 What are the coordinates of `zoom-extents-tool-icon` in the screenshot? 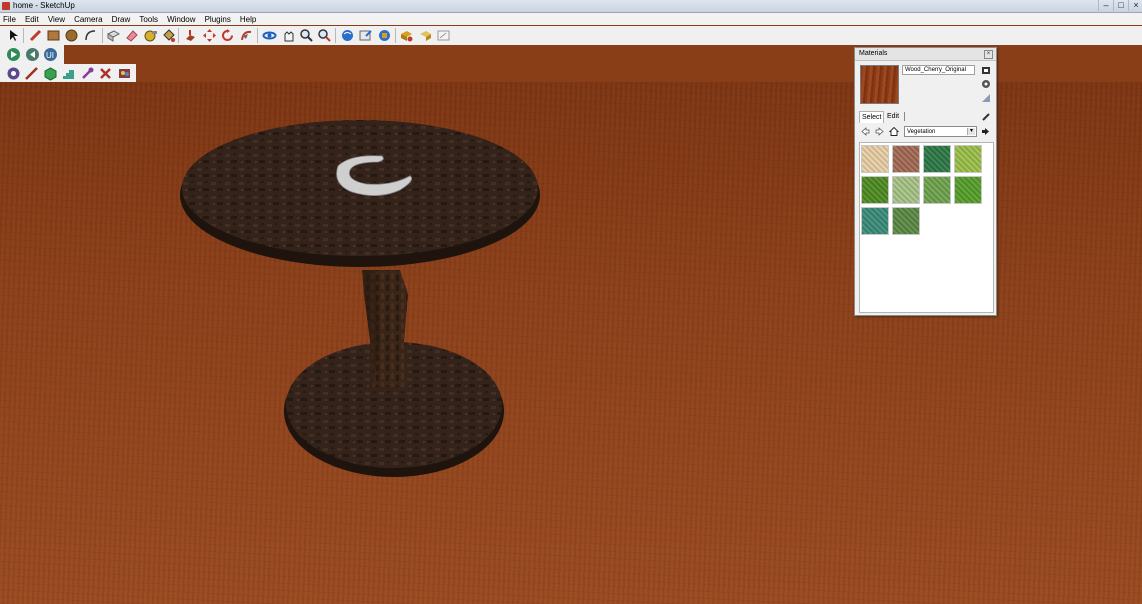 It's located at (324, 35).